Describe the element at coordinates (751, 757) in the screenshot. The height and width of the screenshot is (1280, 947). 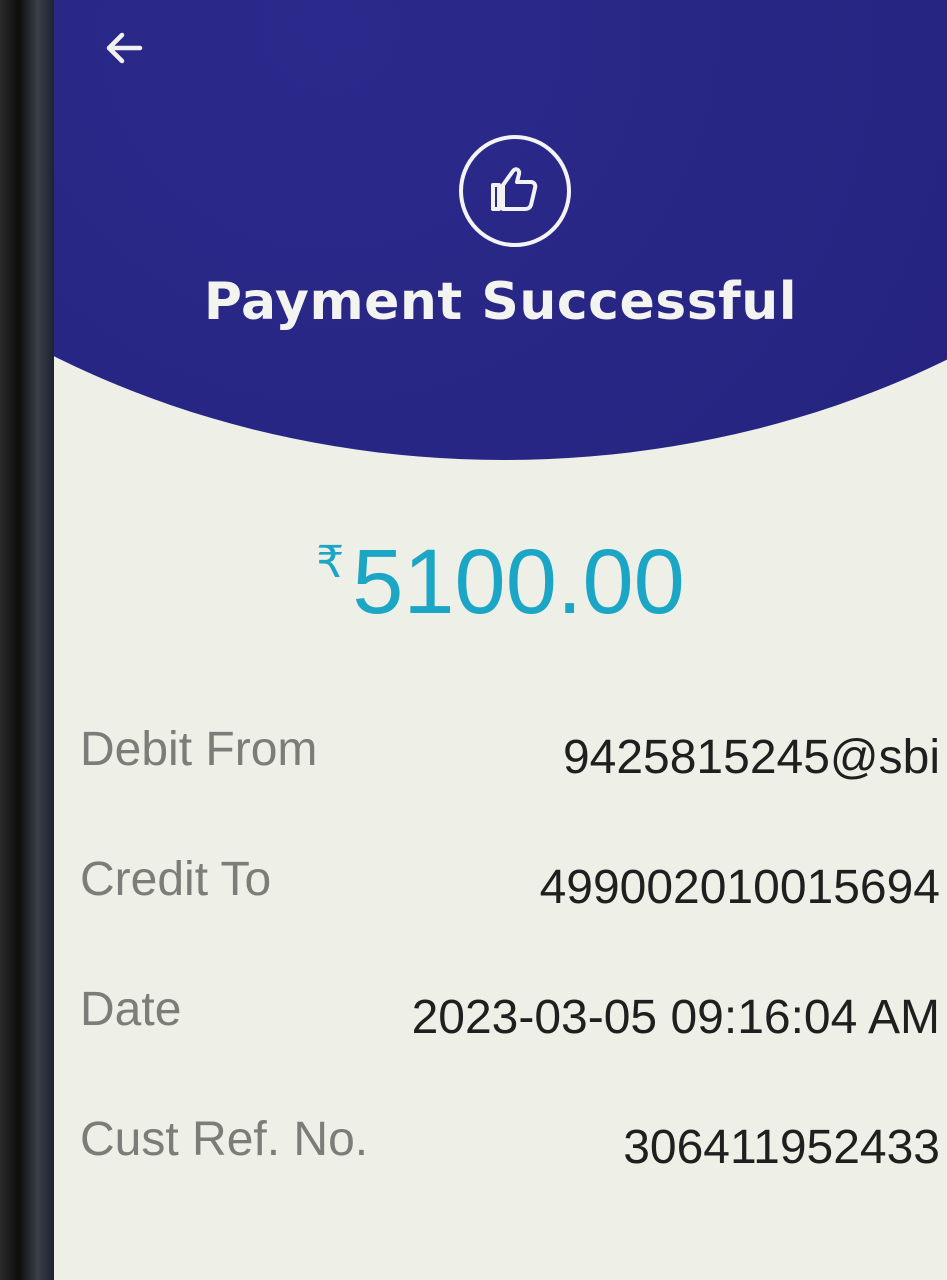
I see `debit-from-value: 9425815245@sbi` at that location.